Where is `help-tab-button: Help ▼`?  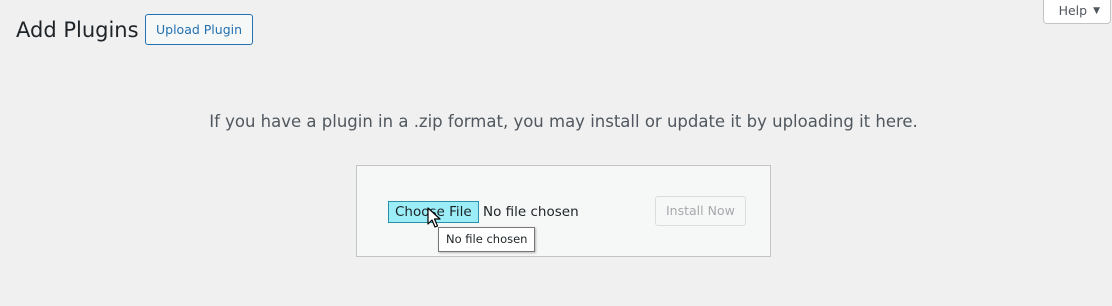 help-tab-button: Help ▼ is located at coordinates (1076, 12).